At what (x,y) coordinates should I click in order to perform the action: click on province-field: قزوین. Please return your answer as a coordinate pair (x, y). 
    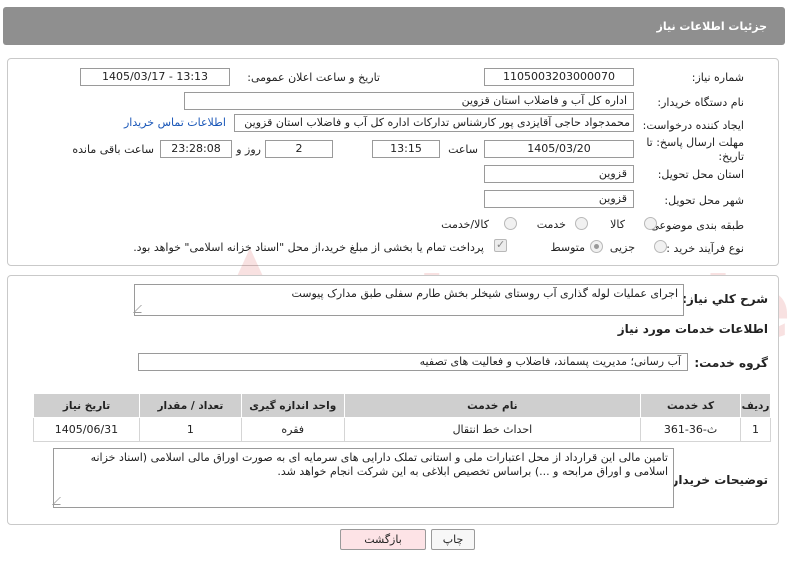
    Looking at the image, I should click on (559, 174).